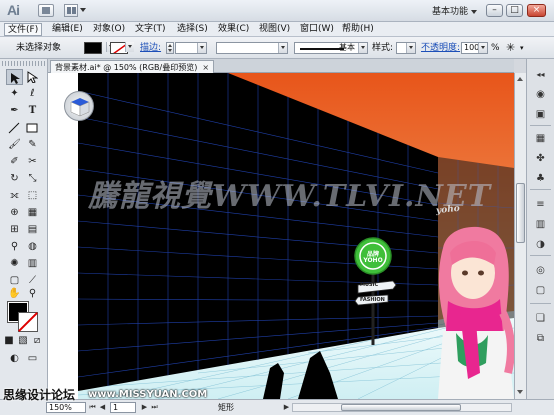 This screenshot has width=554, height=415. What do you see at coordinates (540, 317) in the screenshot?
I see `layers-panel-icon: ❏` at bounding box center [540, 317].